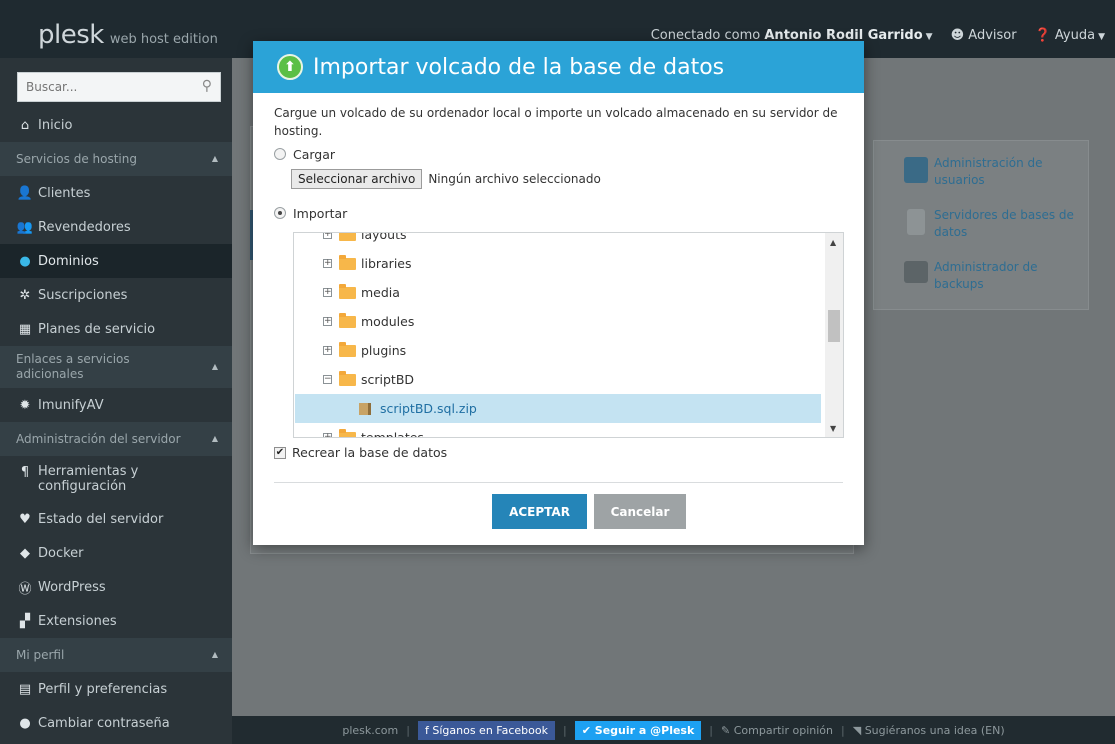 This screenshot has height=744, width=1115. Describe the element at coordinates (559, 430) in the screenshot. I see `tree-folder-templates: + templates` at that location.